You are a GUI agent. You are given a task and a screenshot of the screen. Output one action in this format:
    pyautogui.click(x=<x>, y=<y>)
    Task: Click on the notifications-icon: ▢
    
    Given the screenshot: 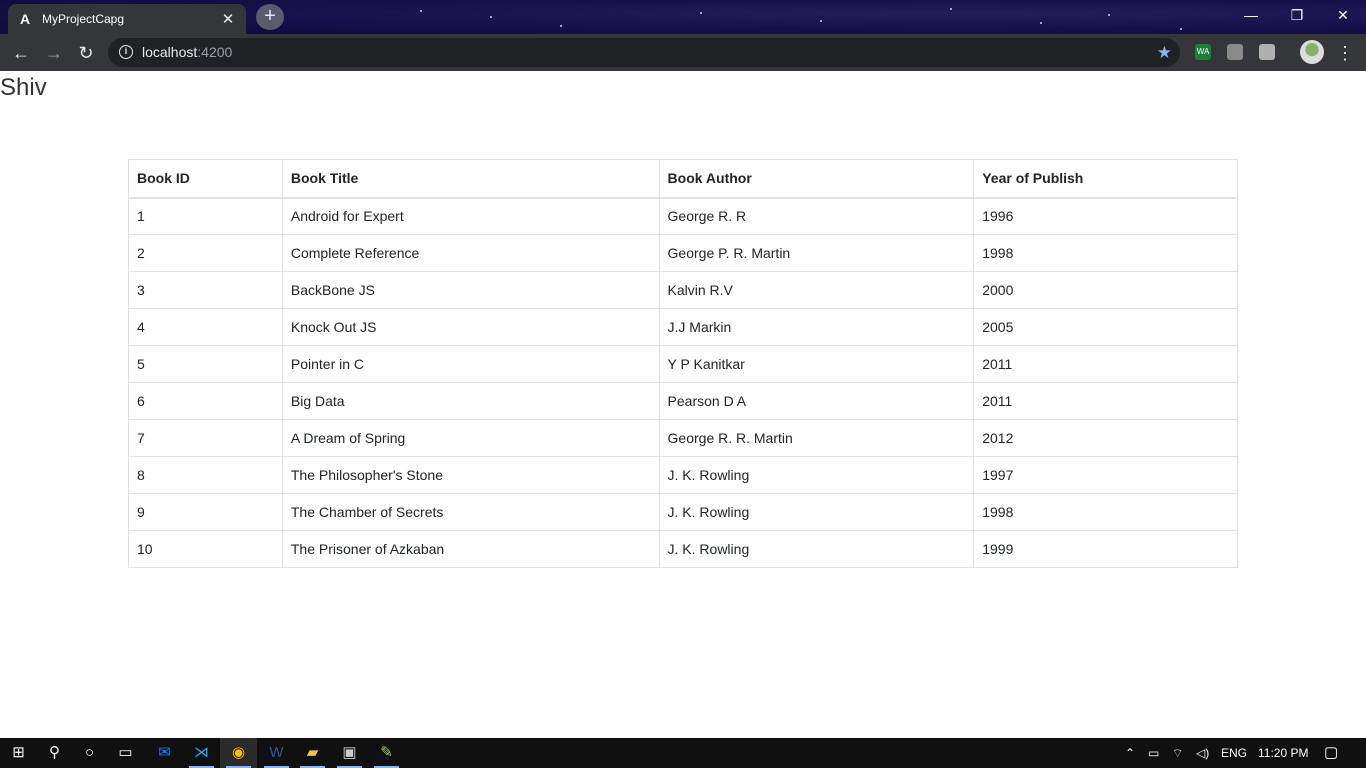 What is the action you would take?
    pyautogui.click(x=1331, y=753)
    